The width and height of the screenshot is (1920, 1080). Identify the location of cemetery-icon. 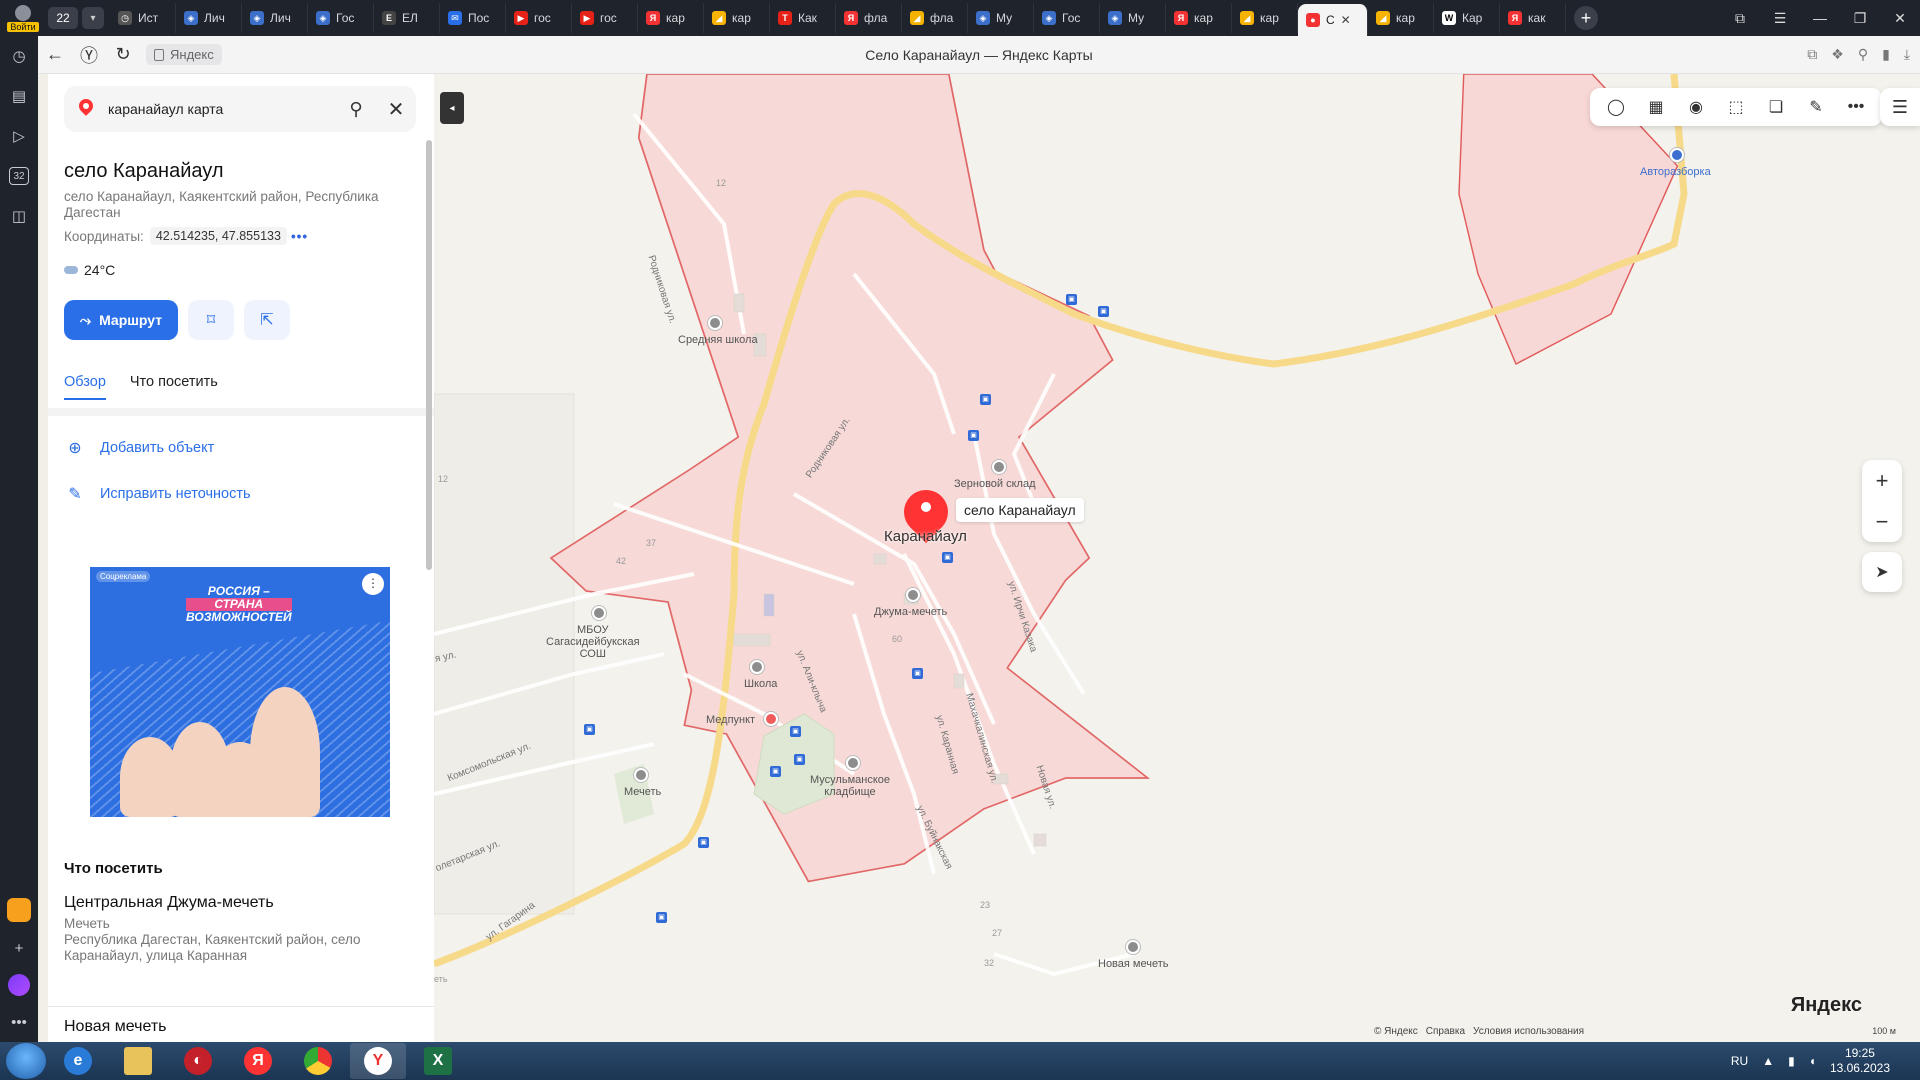
(853, 763).